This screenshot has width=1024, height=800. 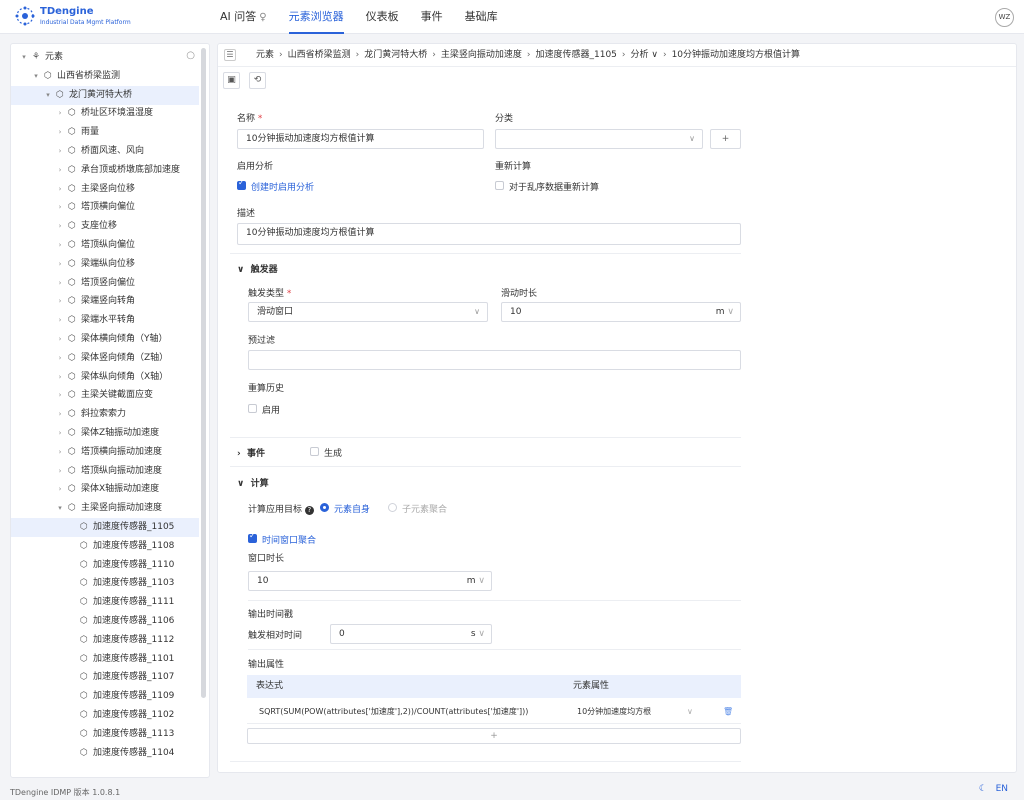 What do you see at coordinates (489, 234) in the screenshot?
I see `description-textarea: 10分钟振动加速度均方根值计算` at bounding box center [489, 234].